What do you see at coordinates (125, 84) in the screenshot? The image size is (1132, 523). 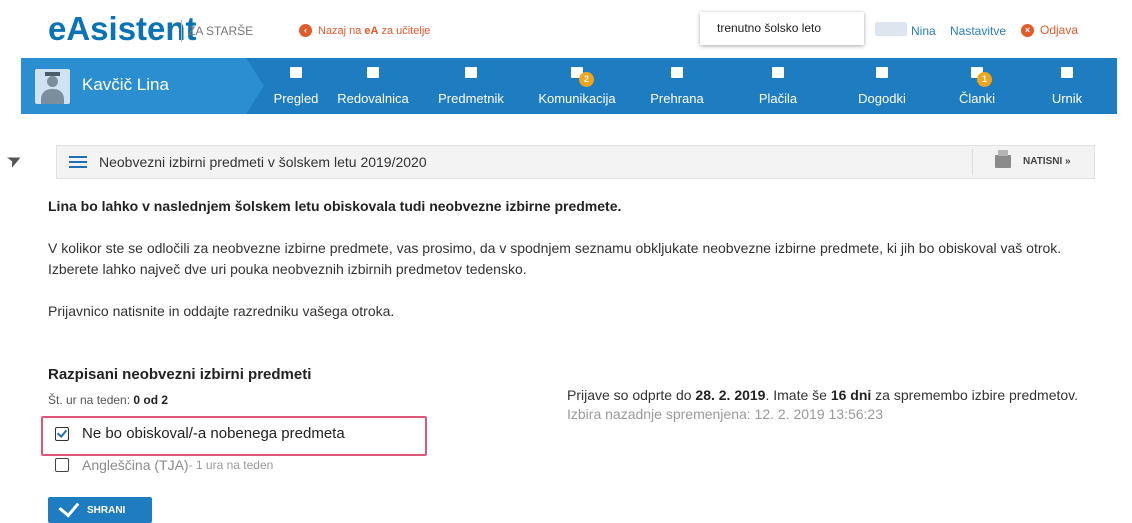 I see `student-name: Kavčič Lina` at bounding box center [125, 84].